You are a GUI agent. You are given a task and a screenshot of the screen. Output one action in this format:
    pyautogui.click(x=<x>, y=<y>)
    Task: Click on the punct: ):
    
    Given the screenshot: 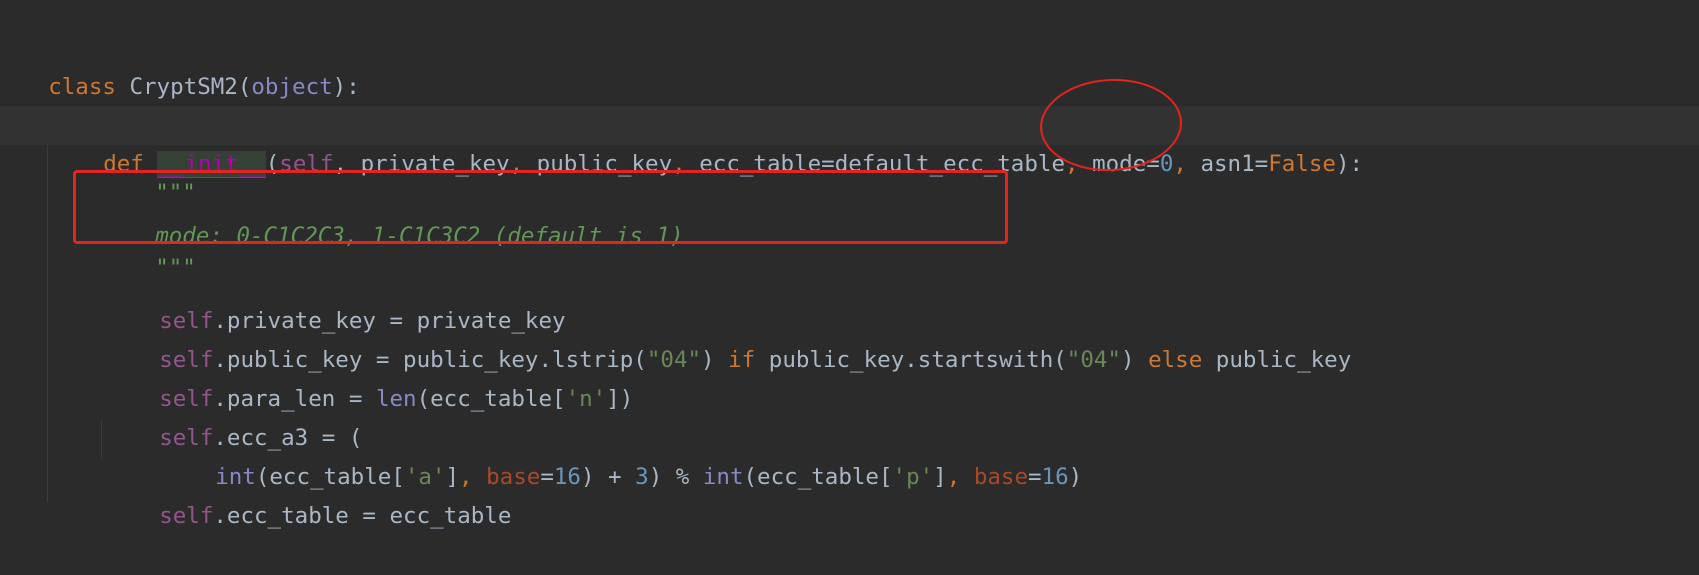 What is the action you would take?
    pyautogui.click(x=346, y=87)
    